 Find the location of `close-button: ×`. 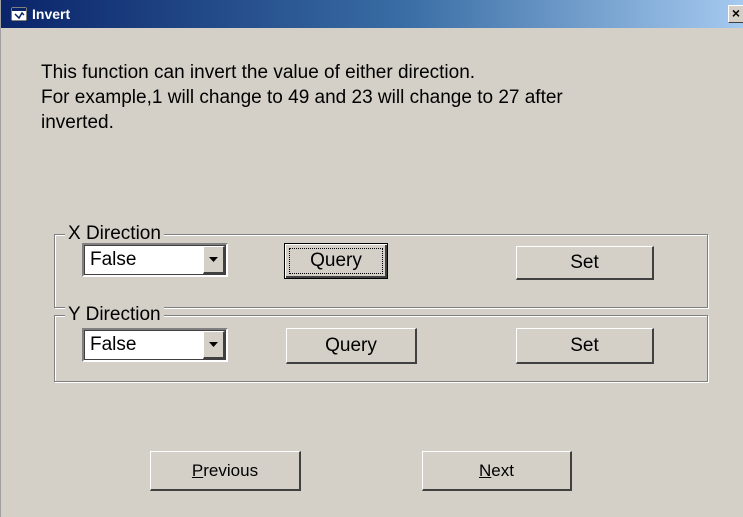

close-button: × is located at coordinates (735, 14).